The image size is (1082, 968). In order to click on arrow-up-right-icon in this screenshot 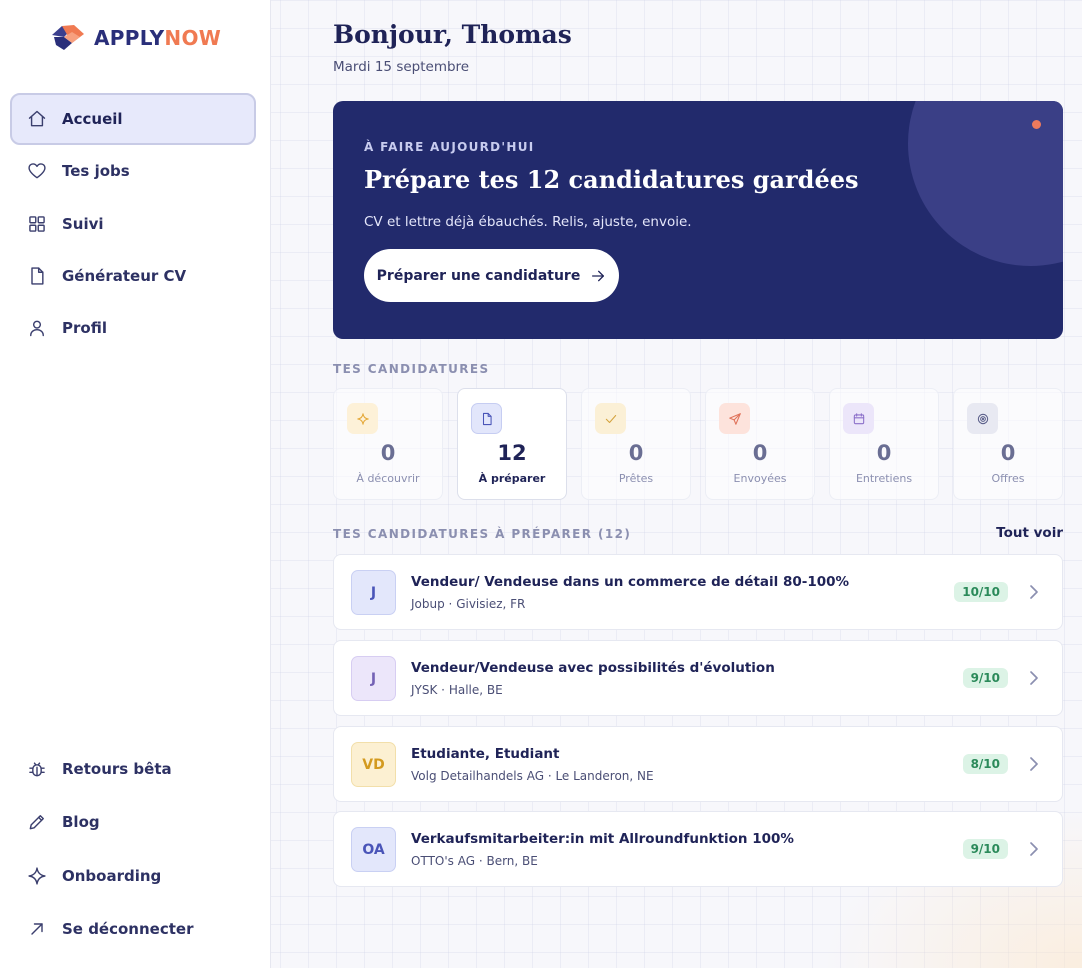, I will do `click(37, 929)`.